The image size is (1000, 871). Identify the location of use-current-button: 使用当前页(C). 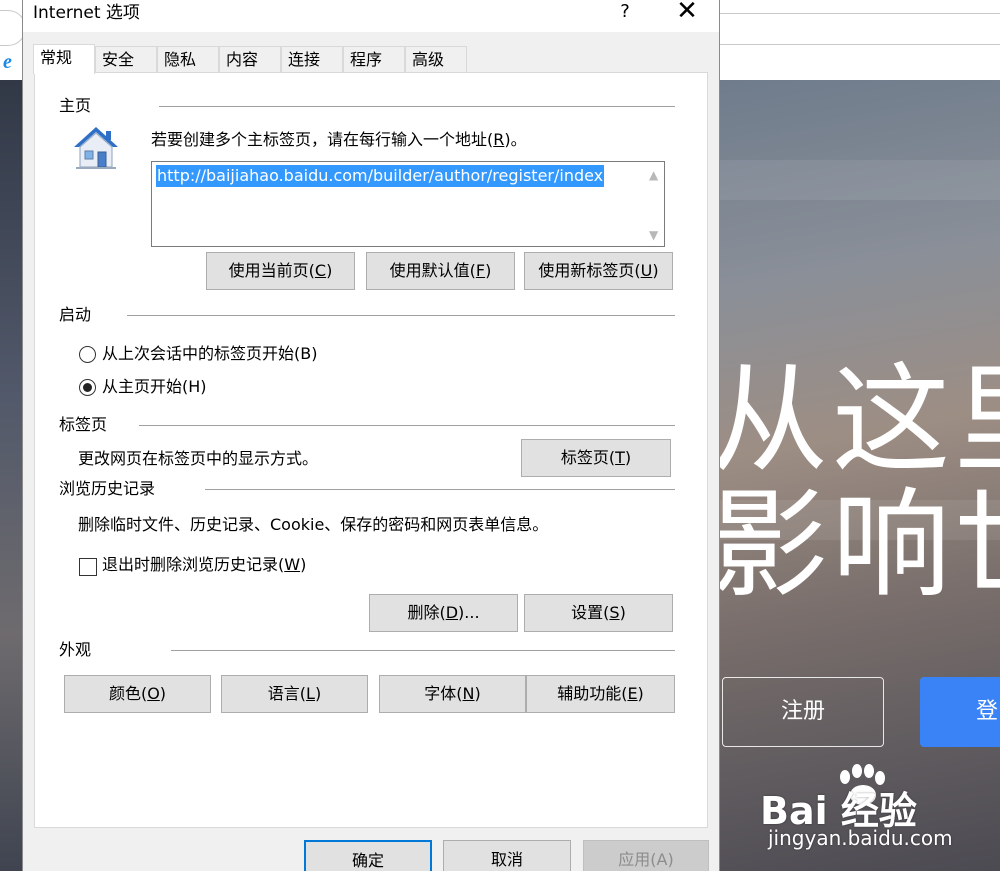
(280, 271).